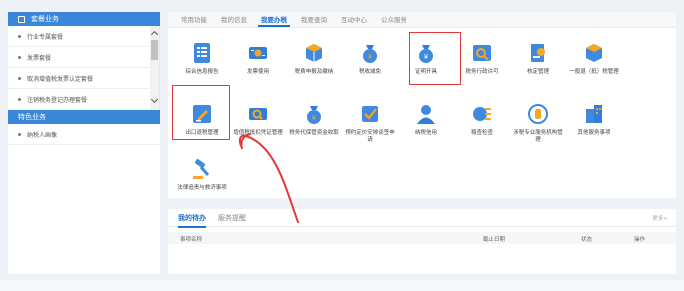 The image size is (684, 291). Describe the element at coordinates (426, 114) in the screenshot. I see `tax-credit-icon` at that location.